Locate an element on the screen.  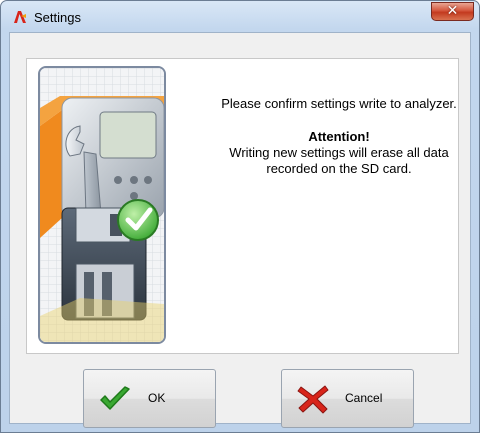
close-icon: ✕ is located at coordinates (452, 11).